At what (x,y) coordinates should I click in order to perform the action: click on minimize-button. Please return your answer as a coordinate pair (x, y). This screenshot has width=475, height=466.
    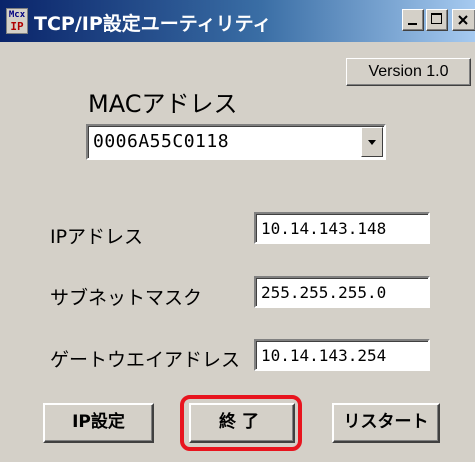
    Looking at the image, I should click on (413, 20).